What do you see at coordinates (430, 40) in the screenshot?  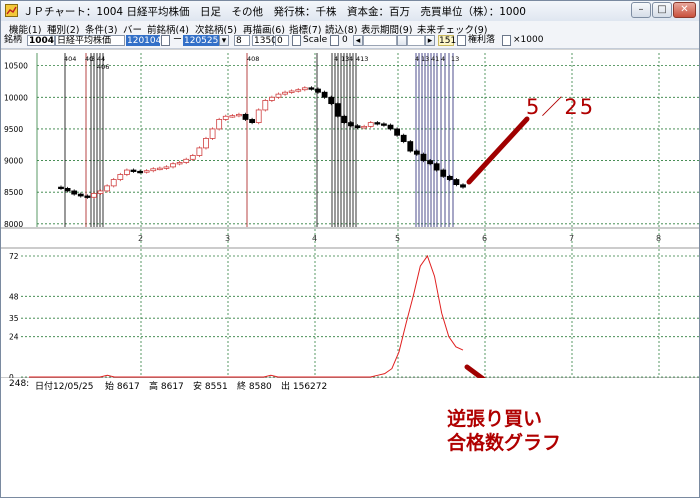 I see `slider-right-arrow: ▸` at bounding box center [430, 40].